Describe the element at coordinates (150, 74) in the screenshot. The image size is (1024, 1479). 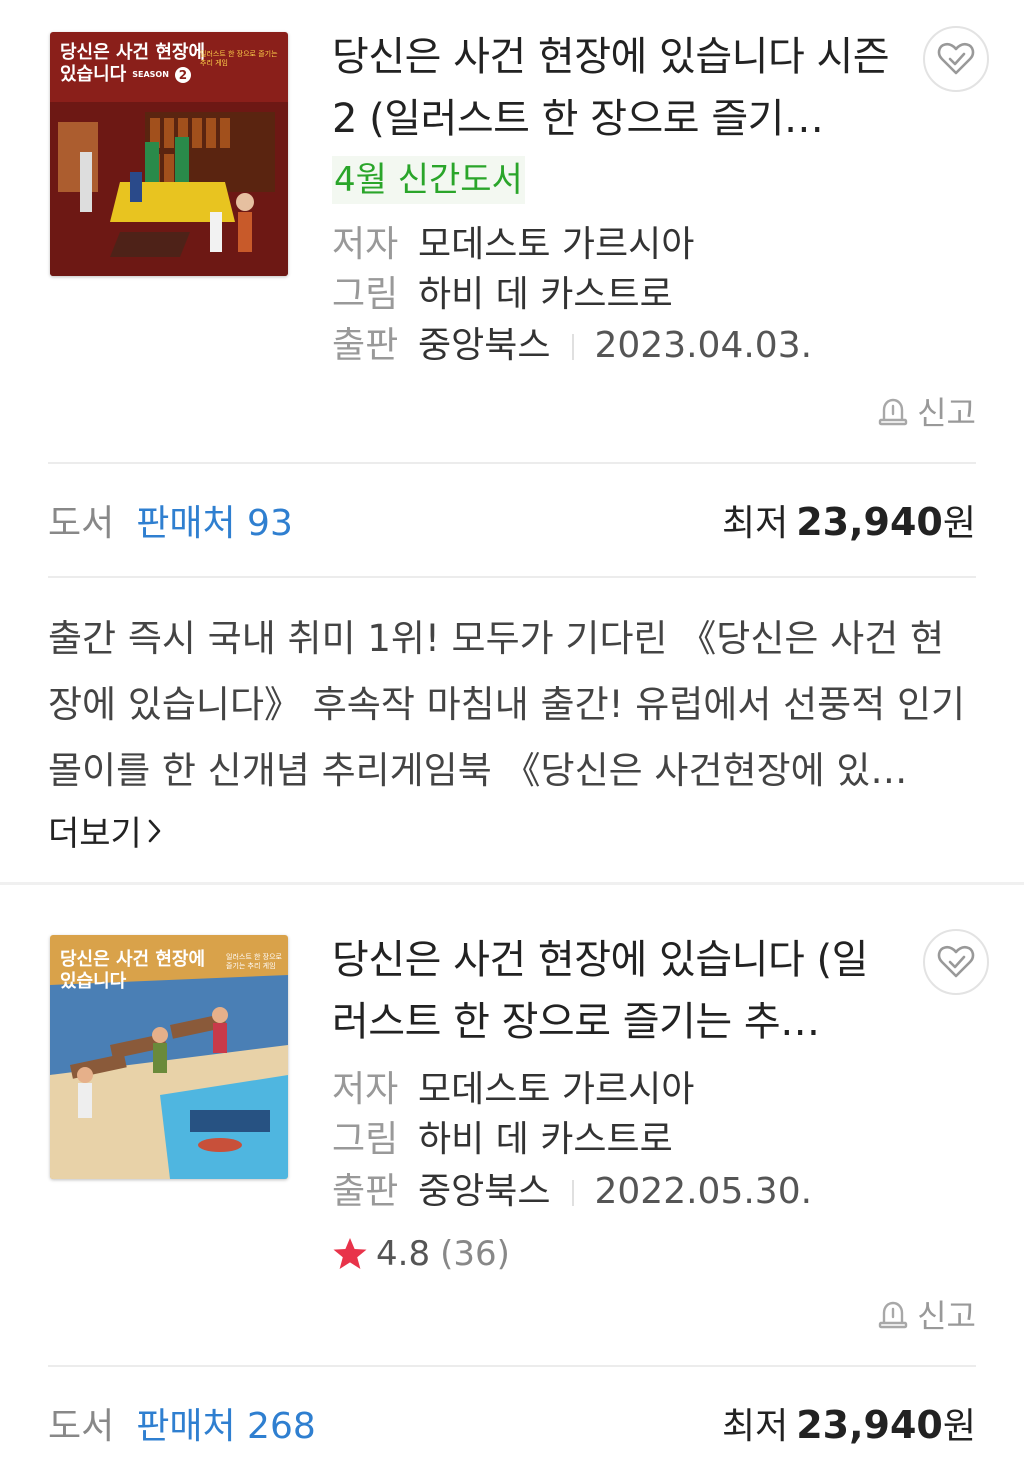
I see `cover-season-label: SEASON` at that location.